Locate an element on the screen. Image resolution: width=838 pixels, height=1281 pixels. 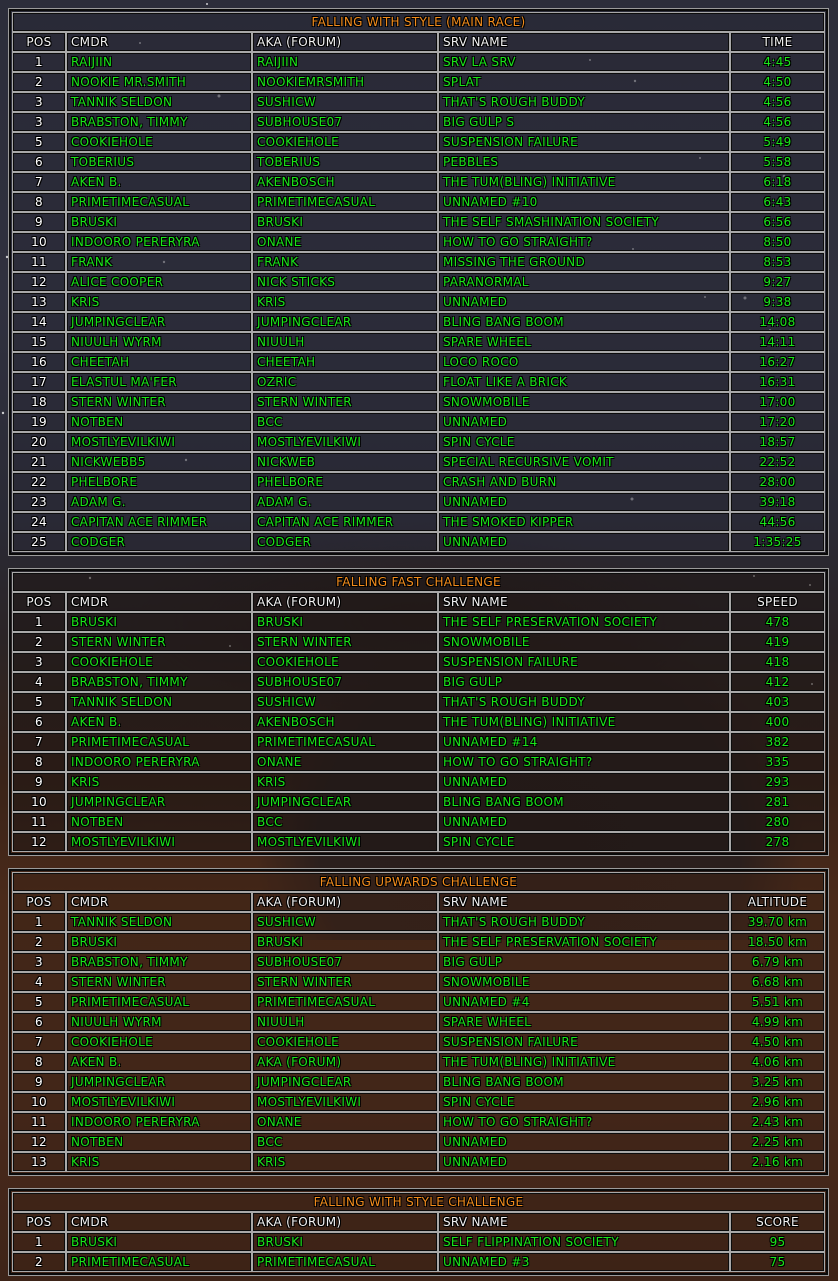
srv-name-cell: LOCO ROCO is located at coordinates (584, 362).